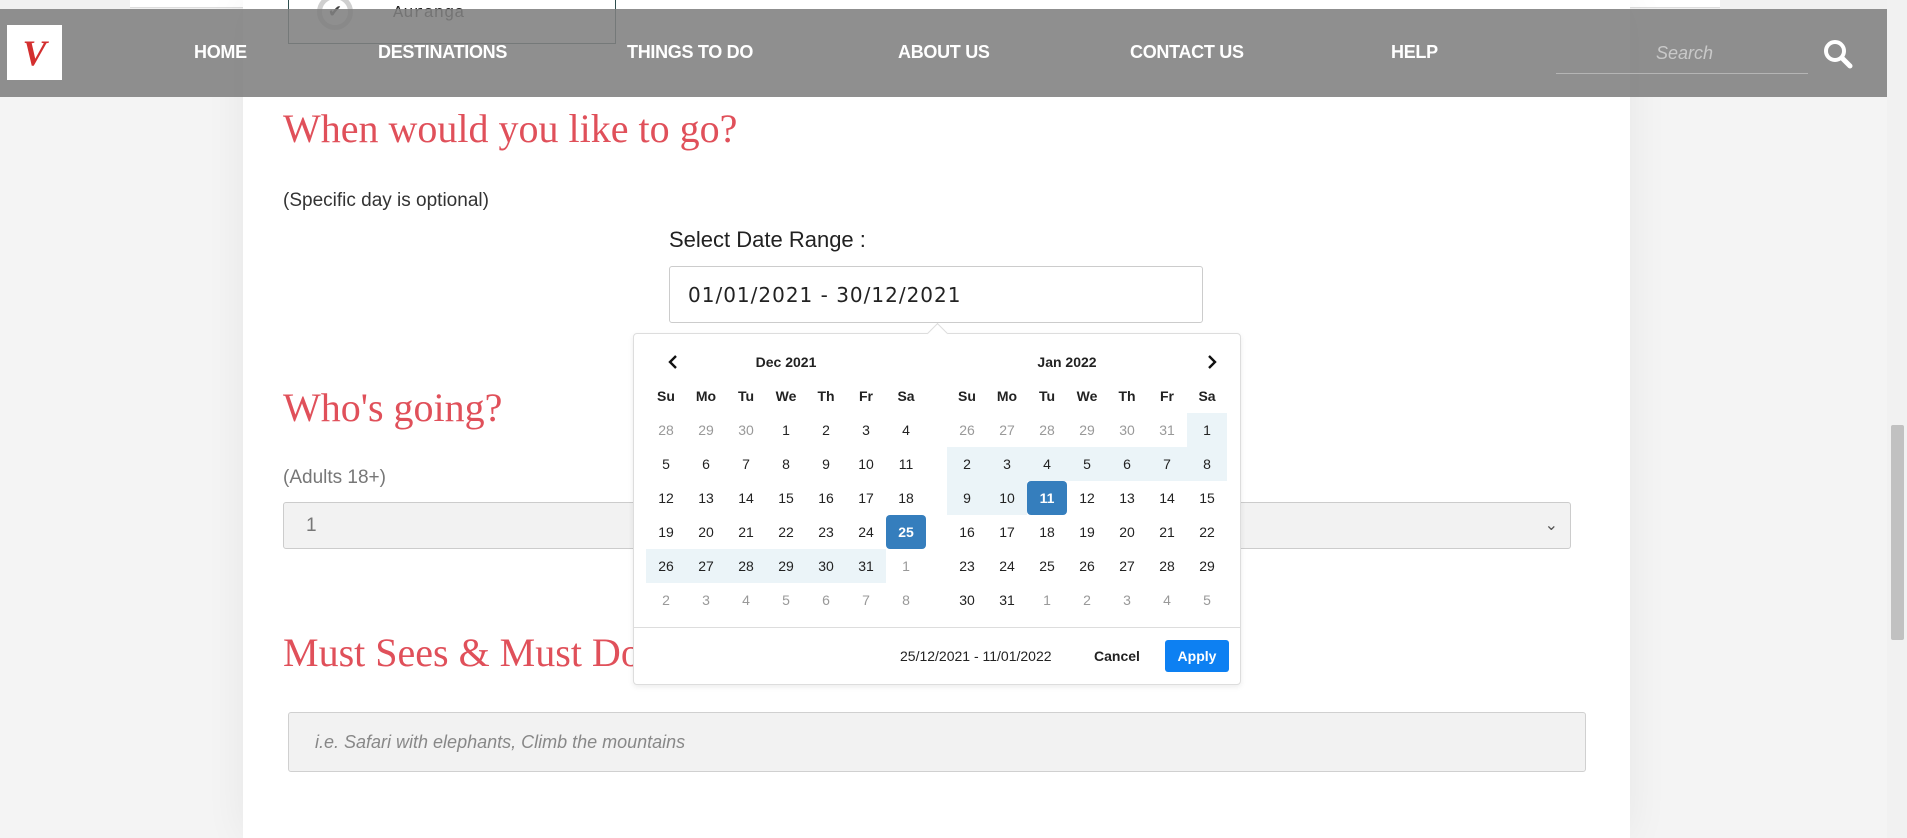  What do you see at coordinates (1167, 532) in the screenshot?
I see `right-day-cell: 21` at bounding box center [1167, 532].